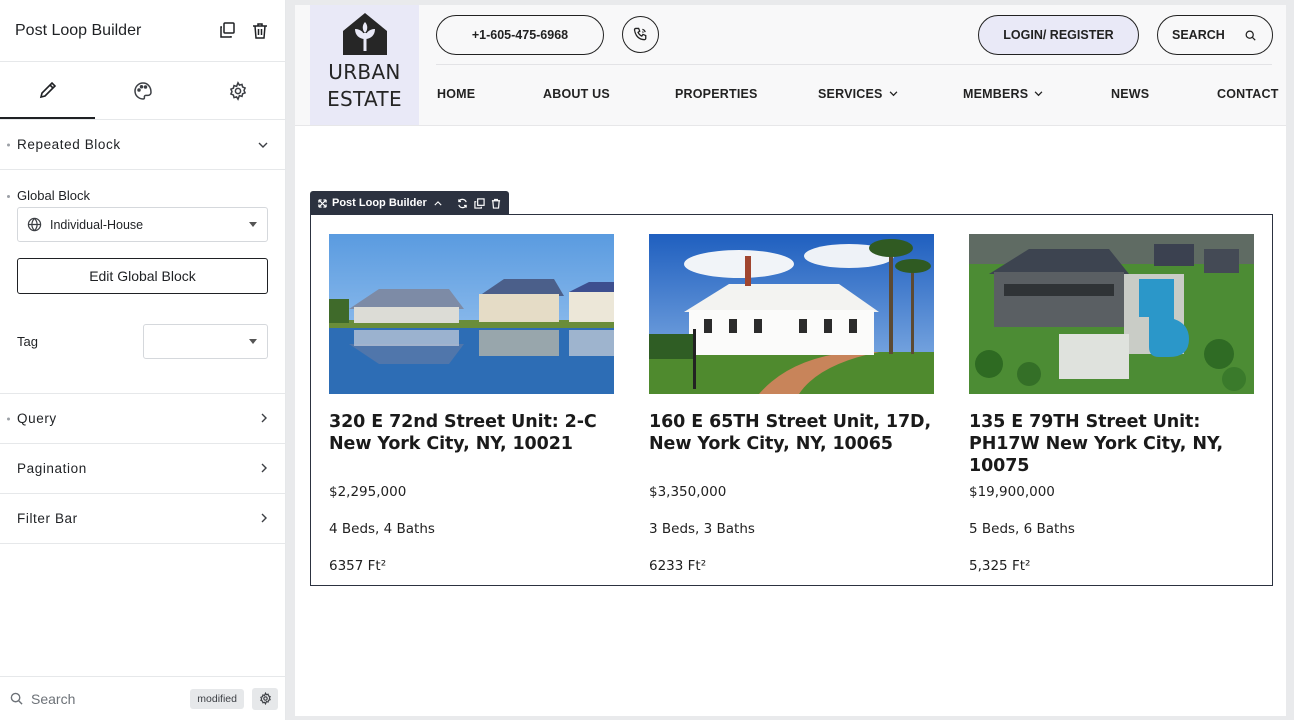 The height and width of the screenshot is (720, 1294). I want to click on house-leaf-logo-icon, so click(364, 34).